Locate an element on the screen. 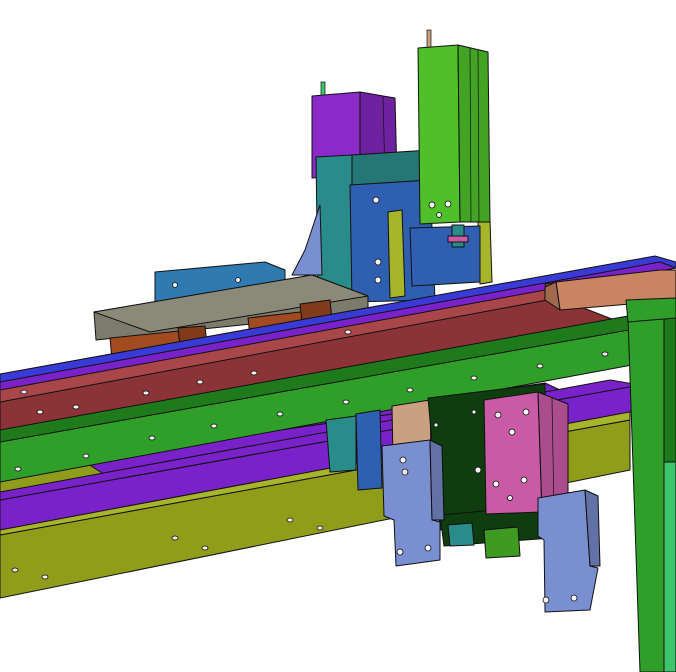  lime-cylinder is located at coordinates (454, 138).